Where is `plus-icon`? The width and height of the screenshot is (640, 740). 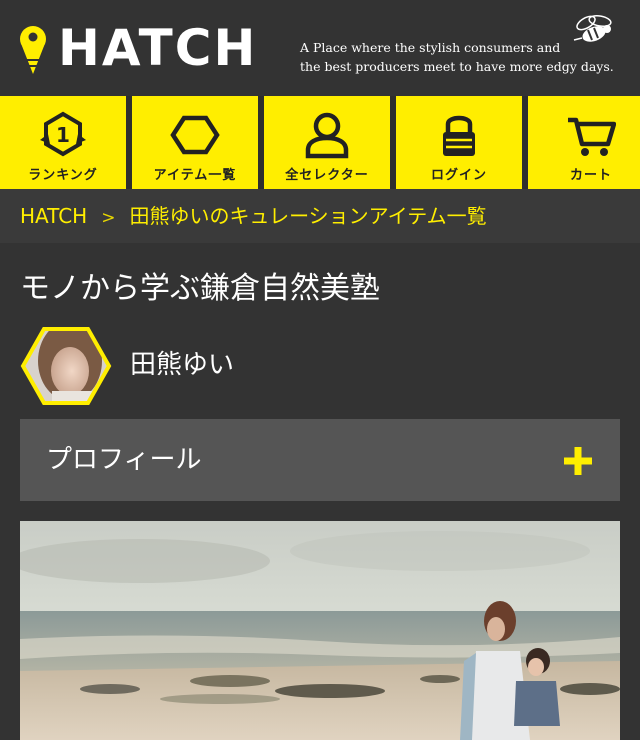
plus-icon is located at coordinates (578, 461).